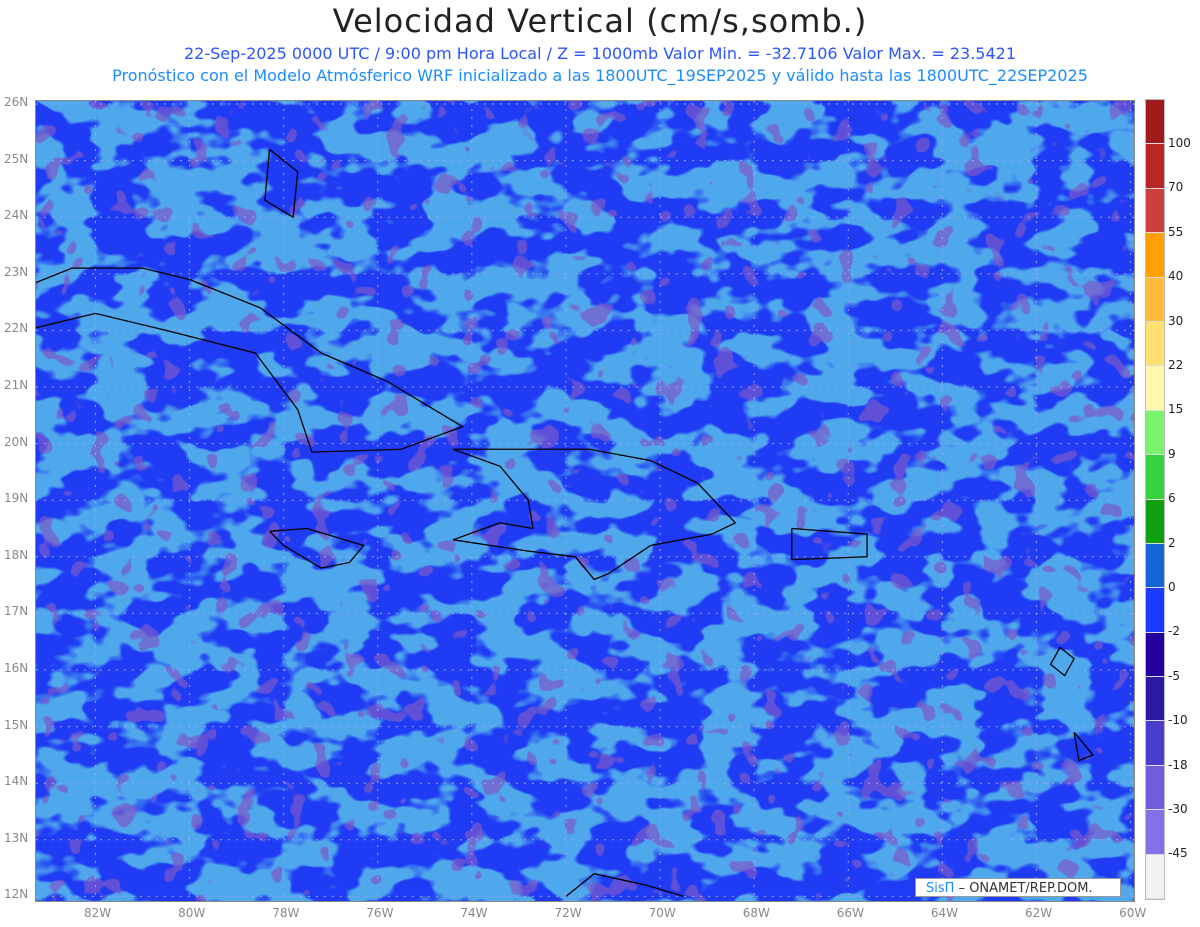 The height and width of the screenshot is (927, 1200). I want to click on colorbar-label: -2, so click(1174, 631).